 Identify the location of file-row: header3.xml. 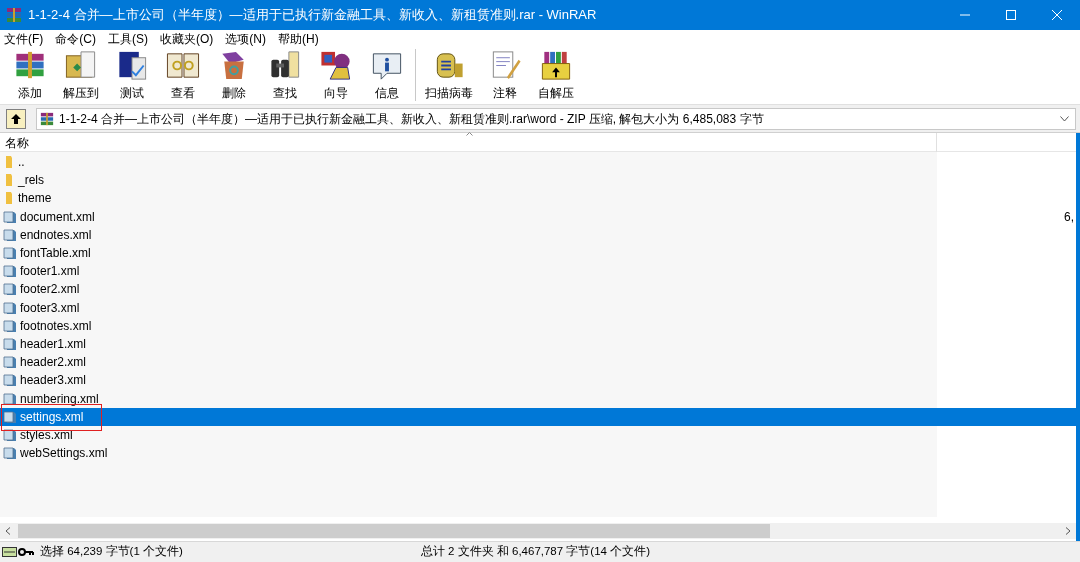
(538, 380).